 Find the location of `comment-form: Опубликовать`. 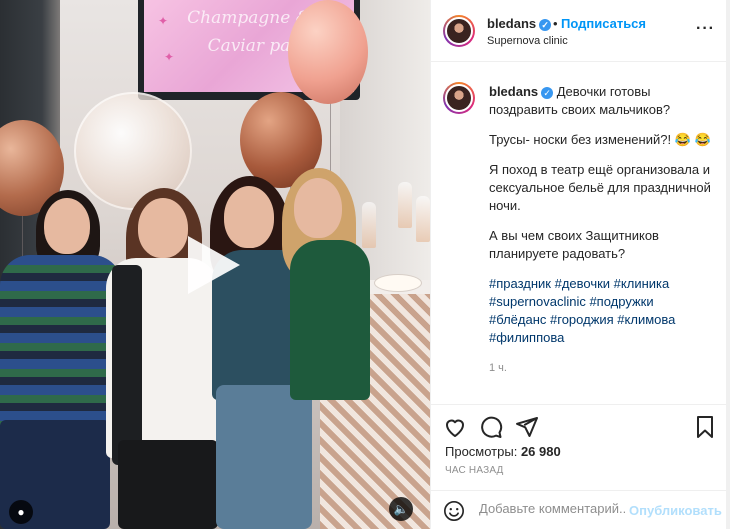

comment-form: Опубликовать is located at coordinates (579, 509).